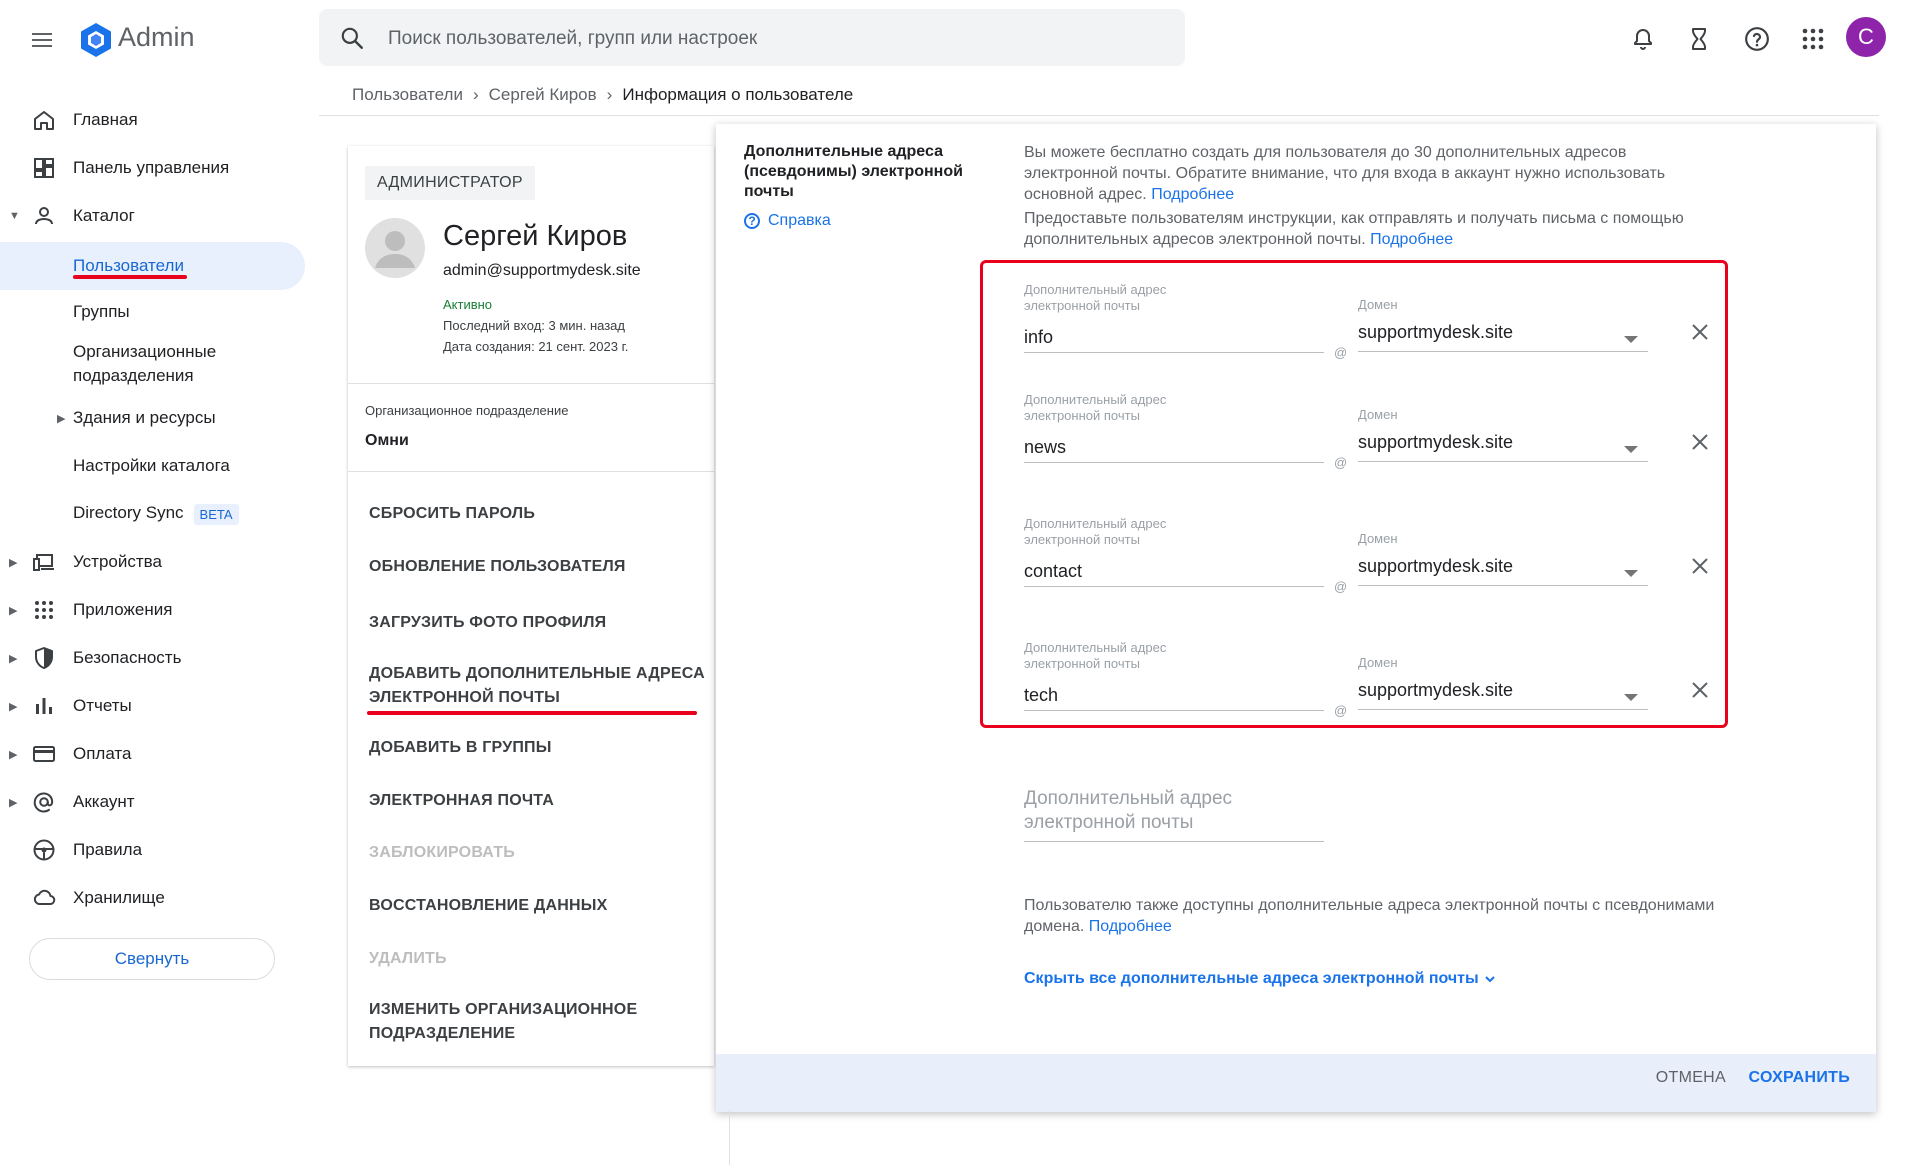  What do you see at coordinates (152, 562) in the screenshot?
I see `sidebar-item-devices: ▶ Устройства` at bounding box center [152, 562].